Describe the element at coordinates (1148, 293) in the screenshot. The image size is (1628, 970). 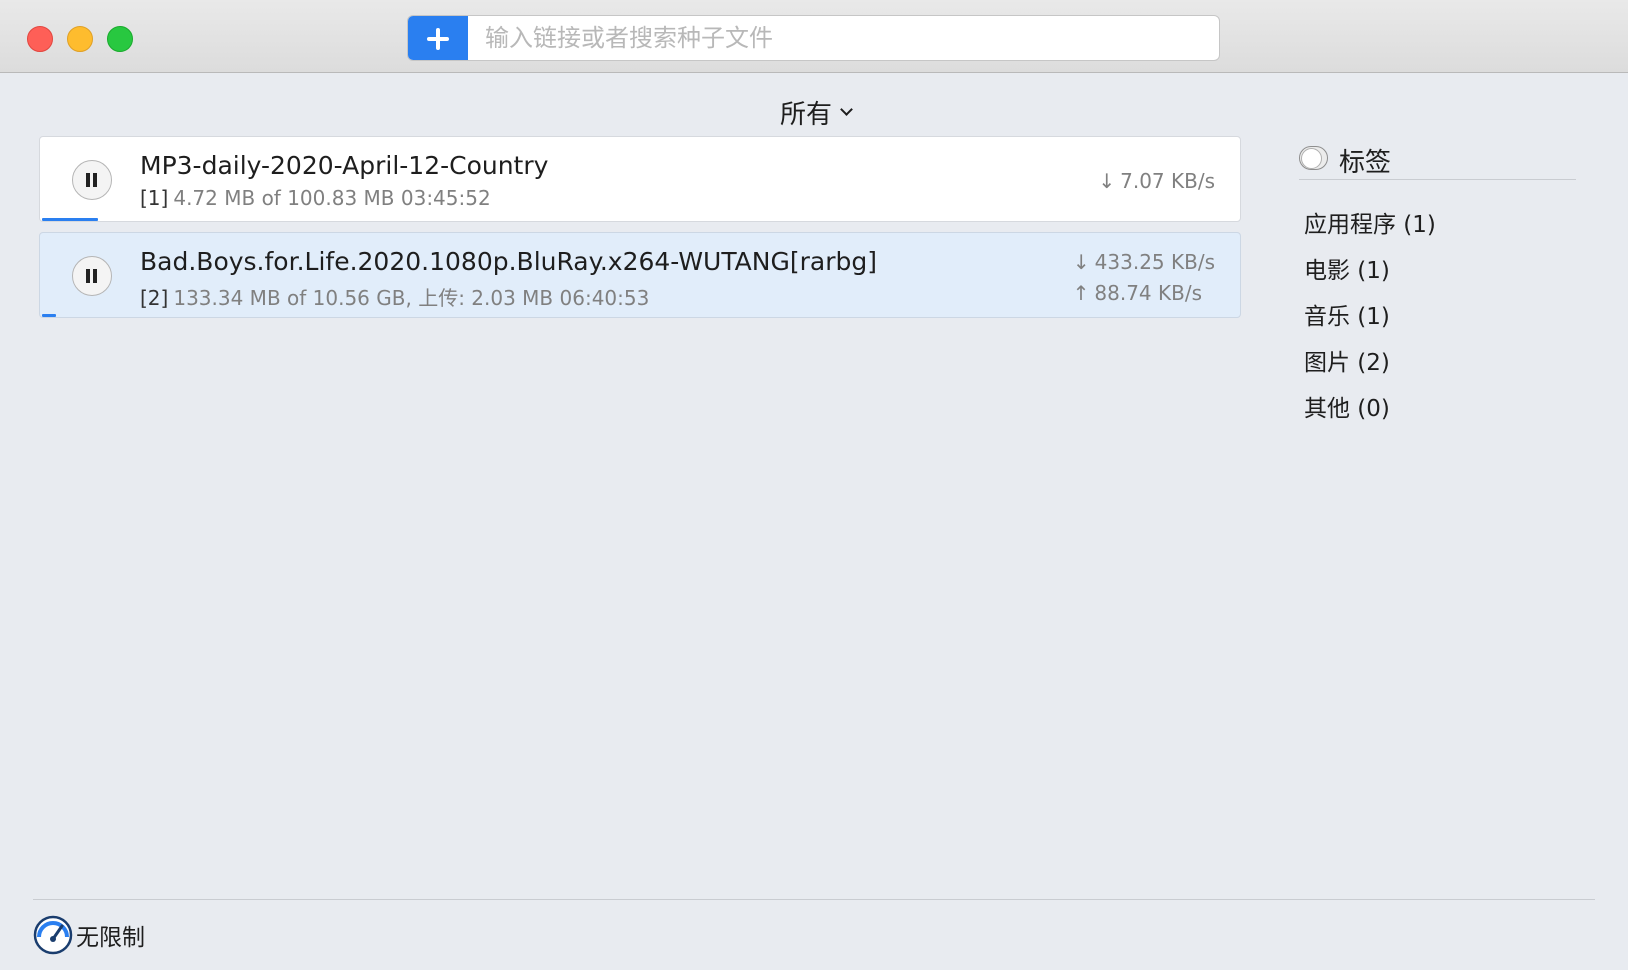
I see `upload-speed-value: 88.74 KB/s` at that location.